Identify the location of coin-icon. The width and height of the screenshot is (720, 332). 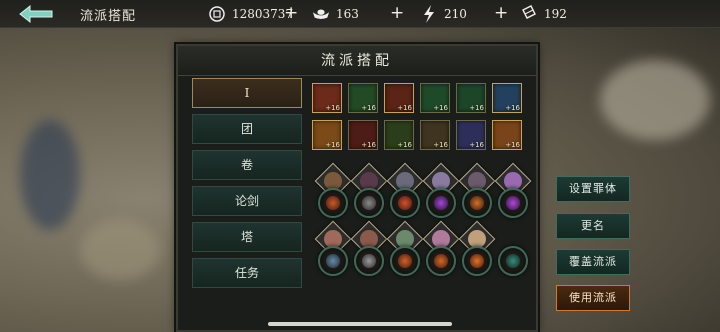
(217, 14).